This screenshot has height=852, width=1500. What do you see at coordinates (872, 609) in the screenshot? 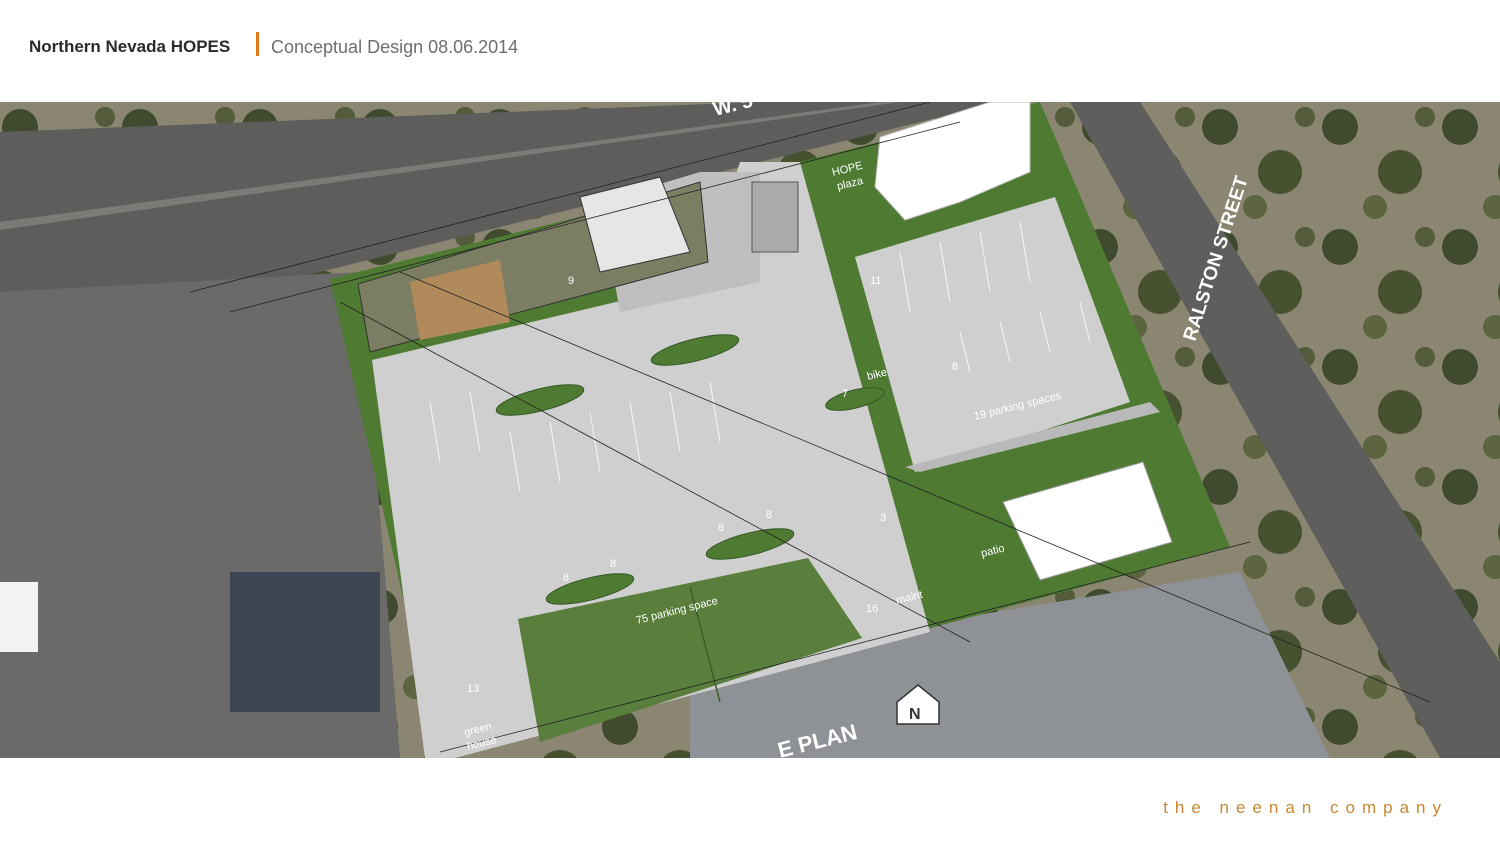
I see `count-16: 16` at bounding box center [872, 609].